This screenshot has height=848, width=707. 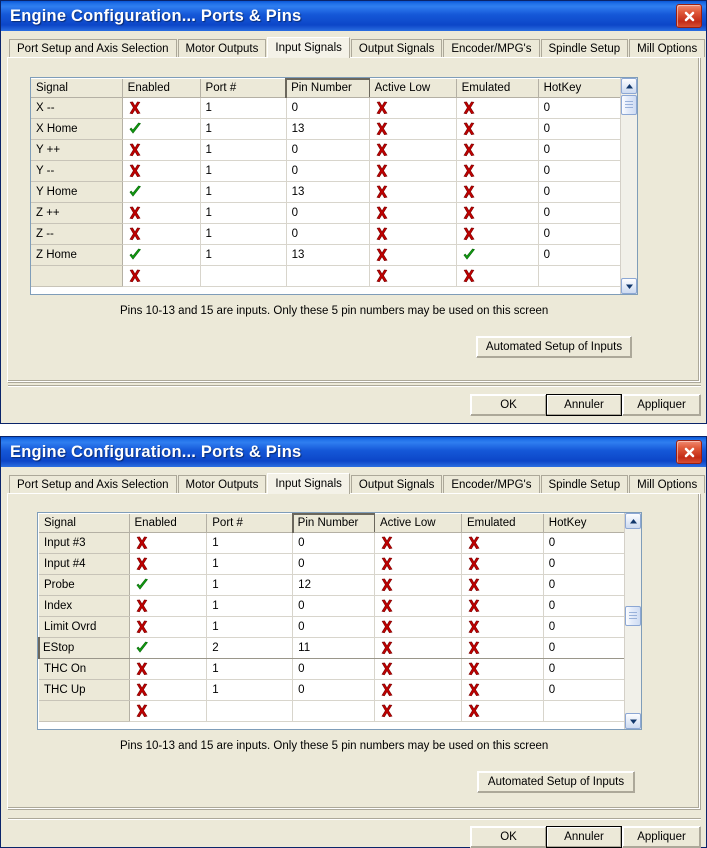 I want to click on table-row: X Home 1 13 0, so click(x=334, y=129).